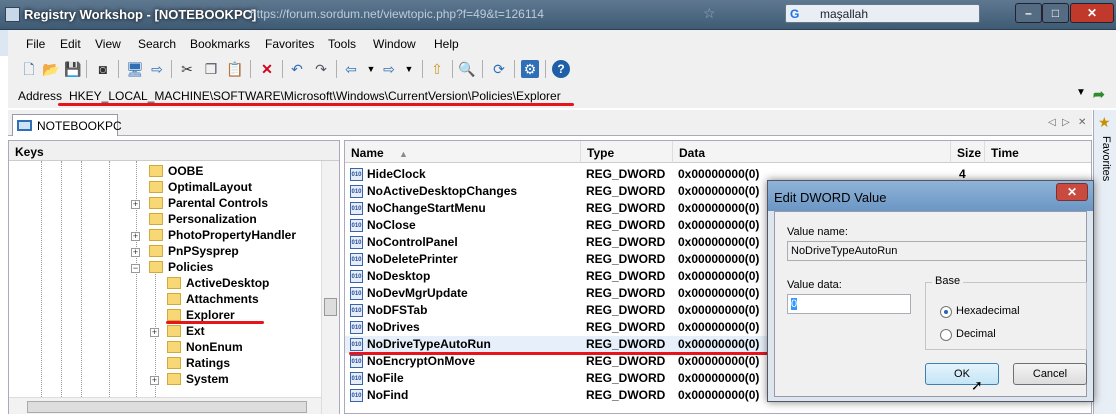 Image resolution: width=1116 pixels, height=414 pixels. What do you see at coordinates (35, 44) in the screenshot?
I see `menu-file: File` at bounding box center [35, 44].